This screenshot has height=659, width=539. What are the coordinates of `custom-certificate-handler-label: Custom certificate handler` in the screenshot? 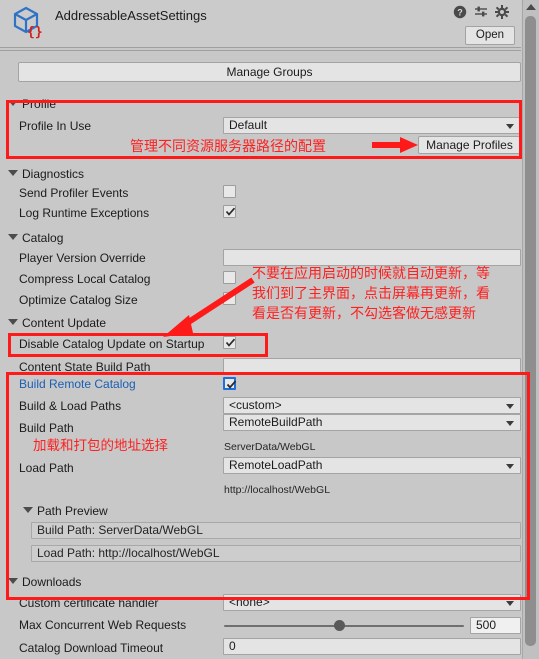 It's located at (89, 603).